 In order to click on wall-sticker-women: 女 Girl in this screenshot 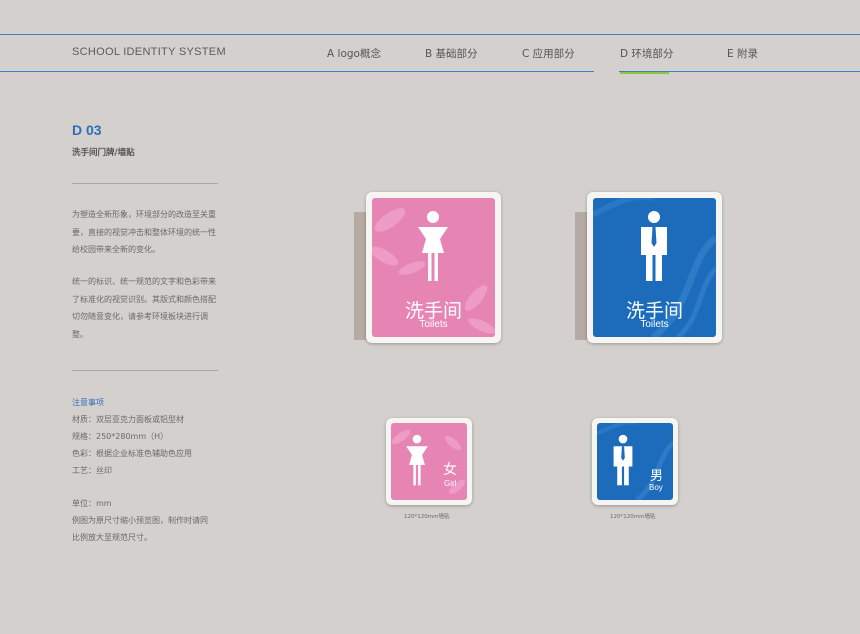, I will do `click(429, 461)`.